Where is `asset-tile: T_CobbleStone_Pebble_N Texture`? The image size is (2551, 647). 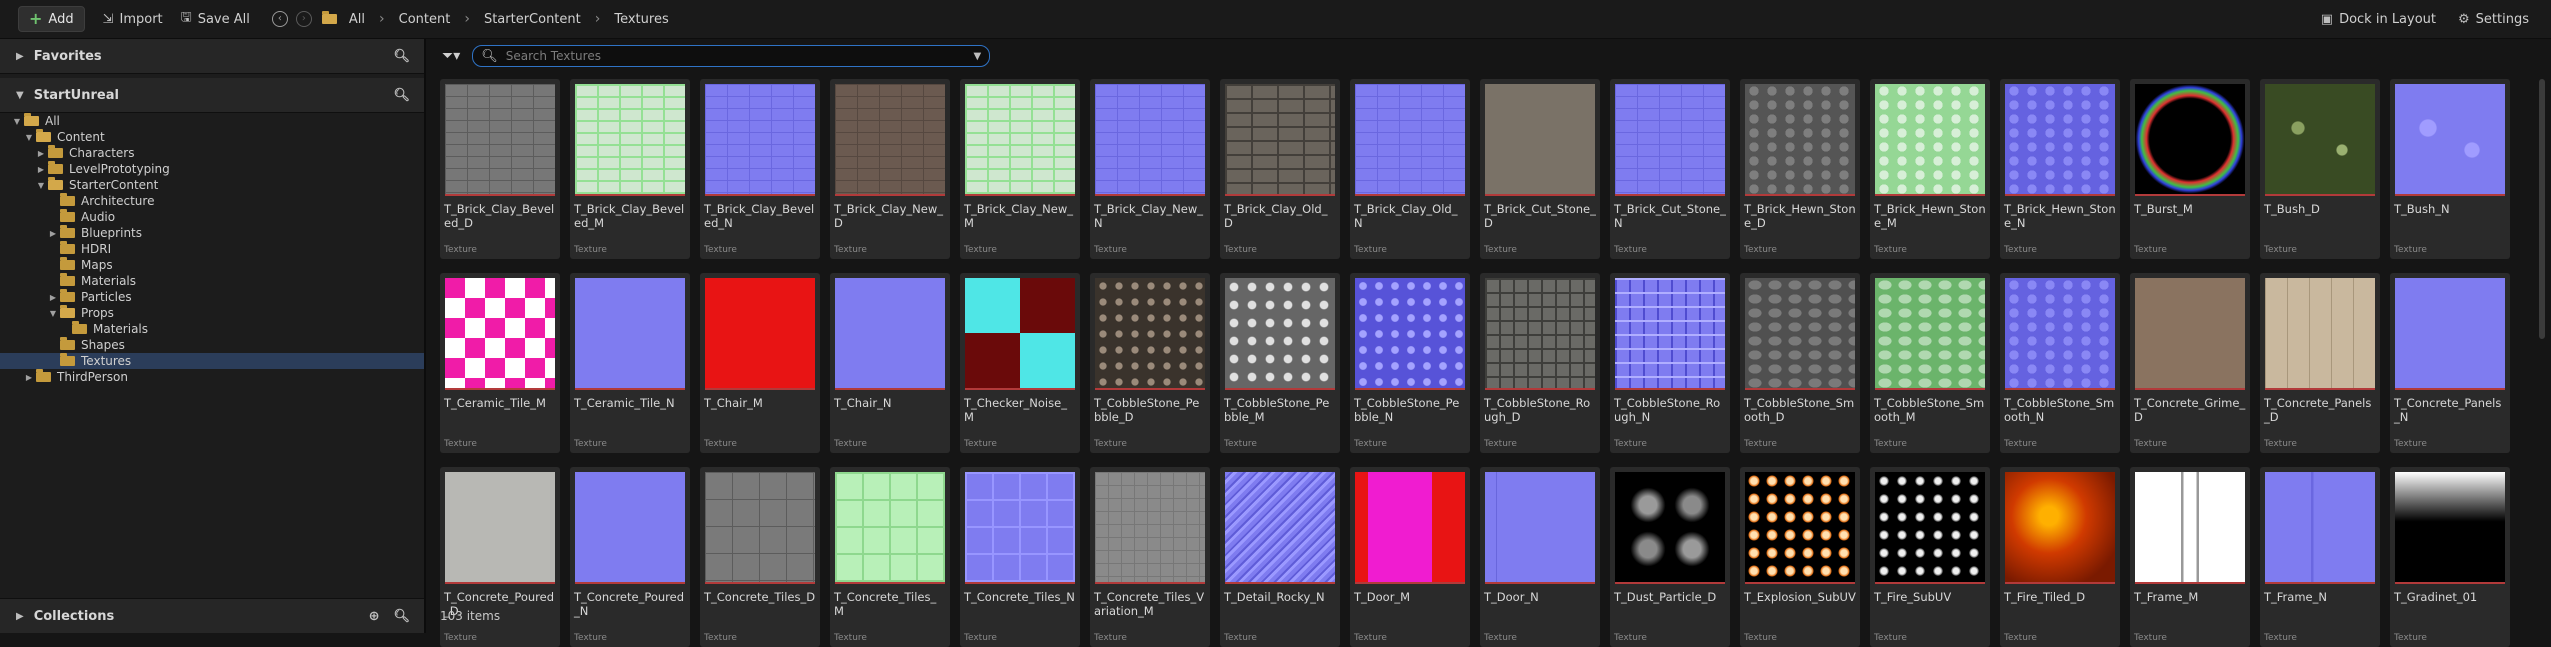 asset-tile: T_CobbleStone_Pebble_N Texture is located at coordinates (1410, 363).